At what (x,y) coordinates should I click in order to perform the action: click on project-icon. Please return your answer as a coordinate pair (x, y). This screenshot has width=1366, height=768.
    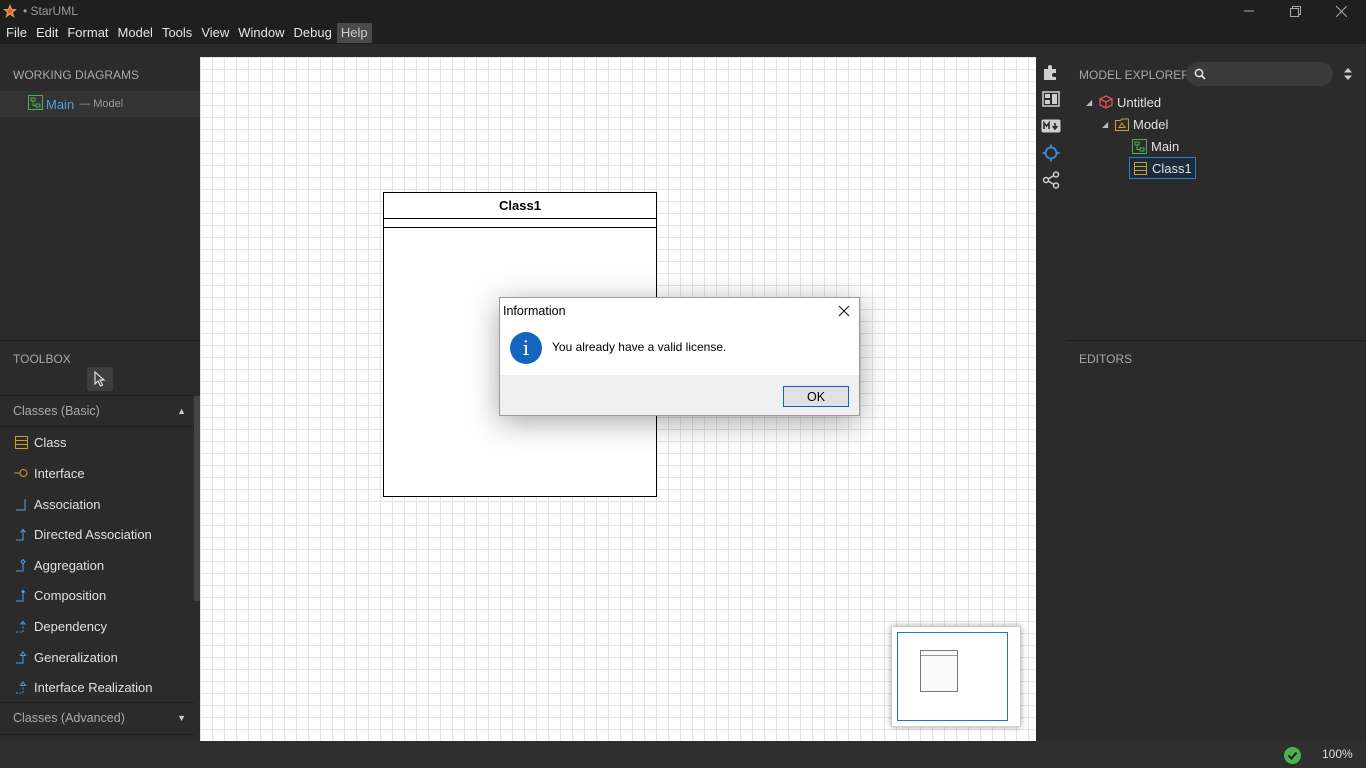
    Looking at the image, I should click on (1105, 102).